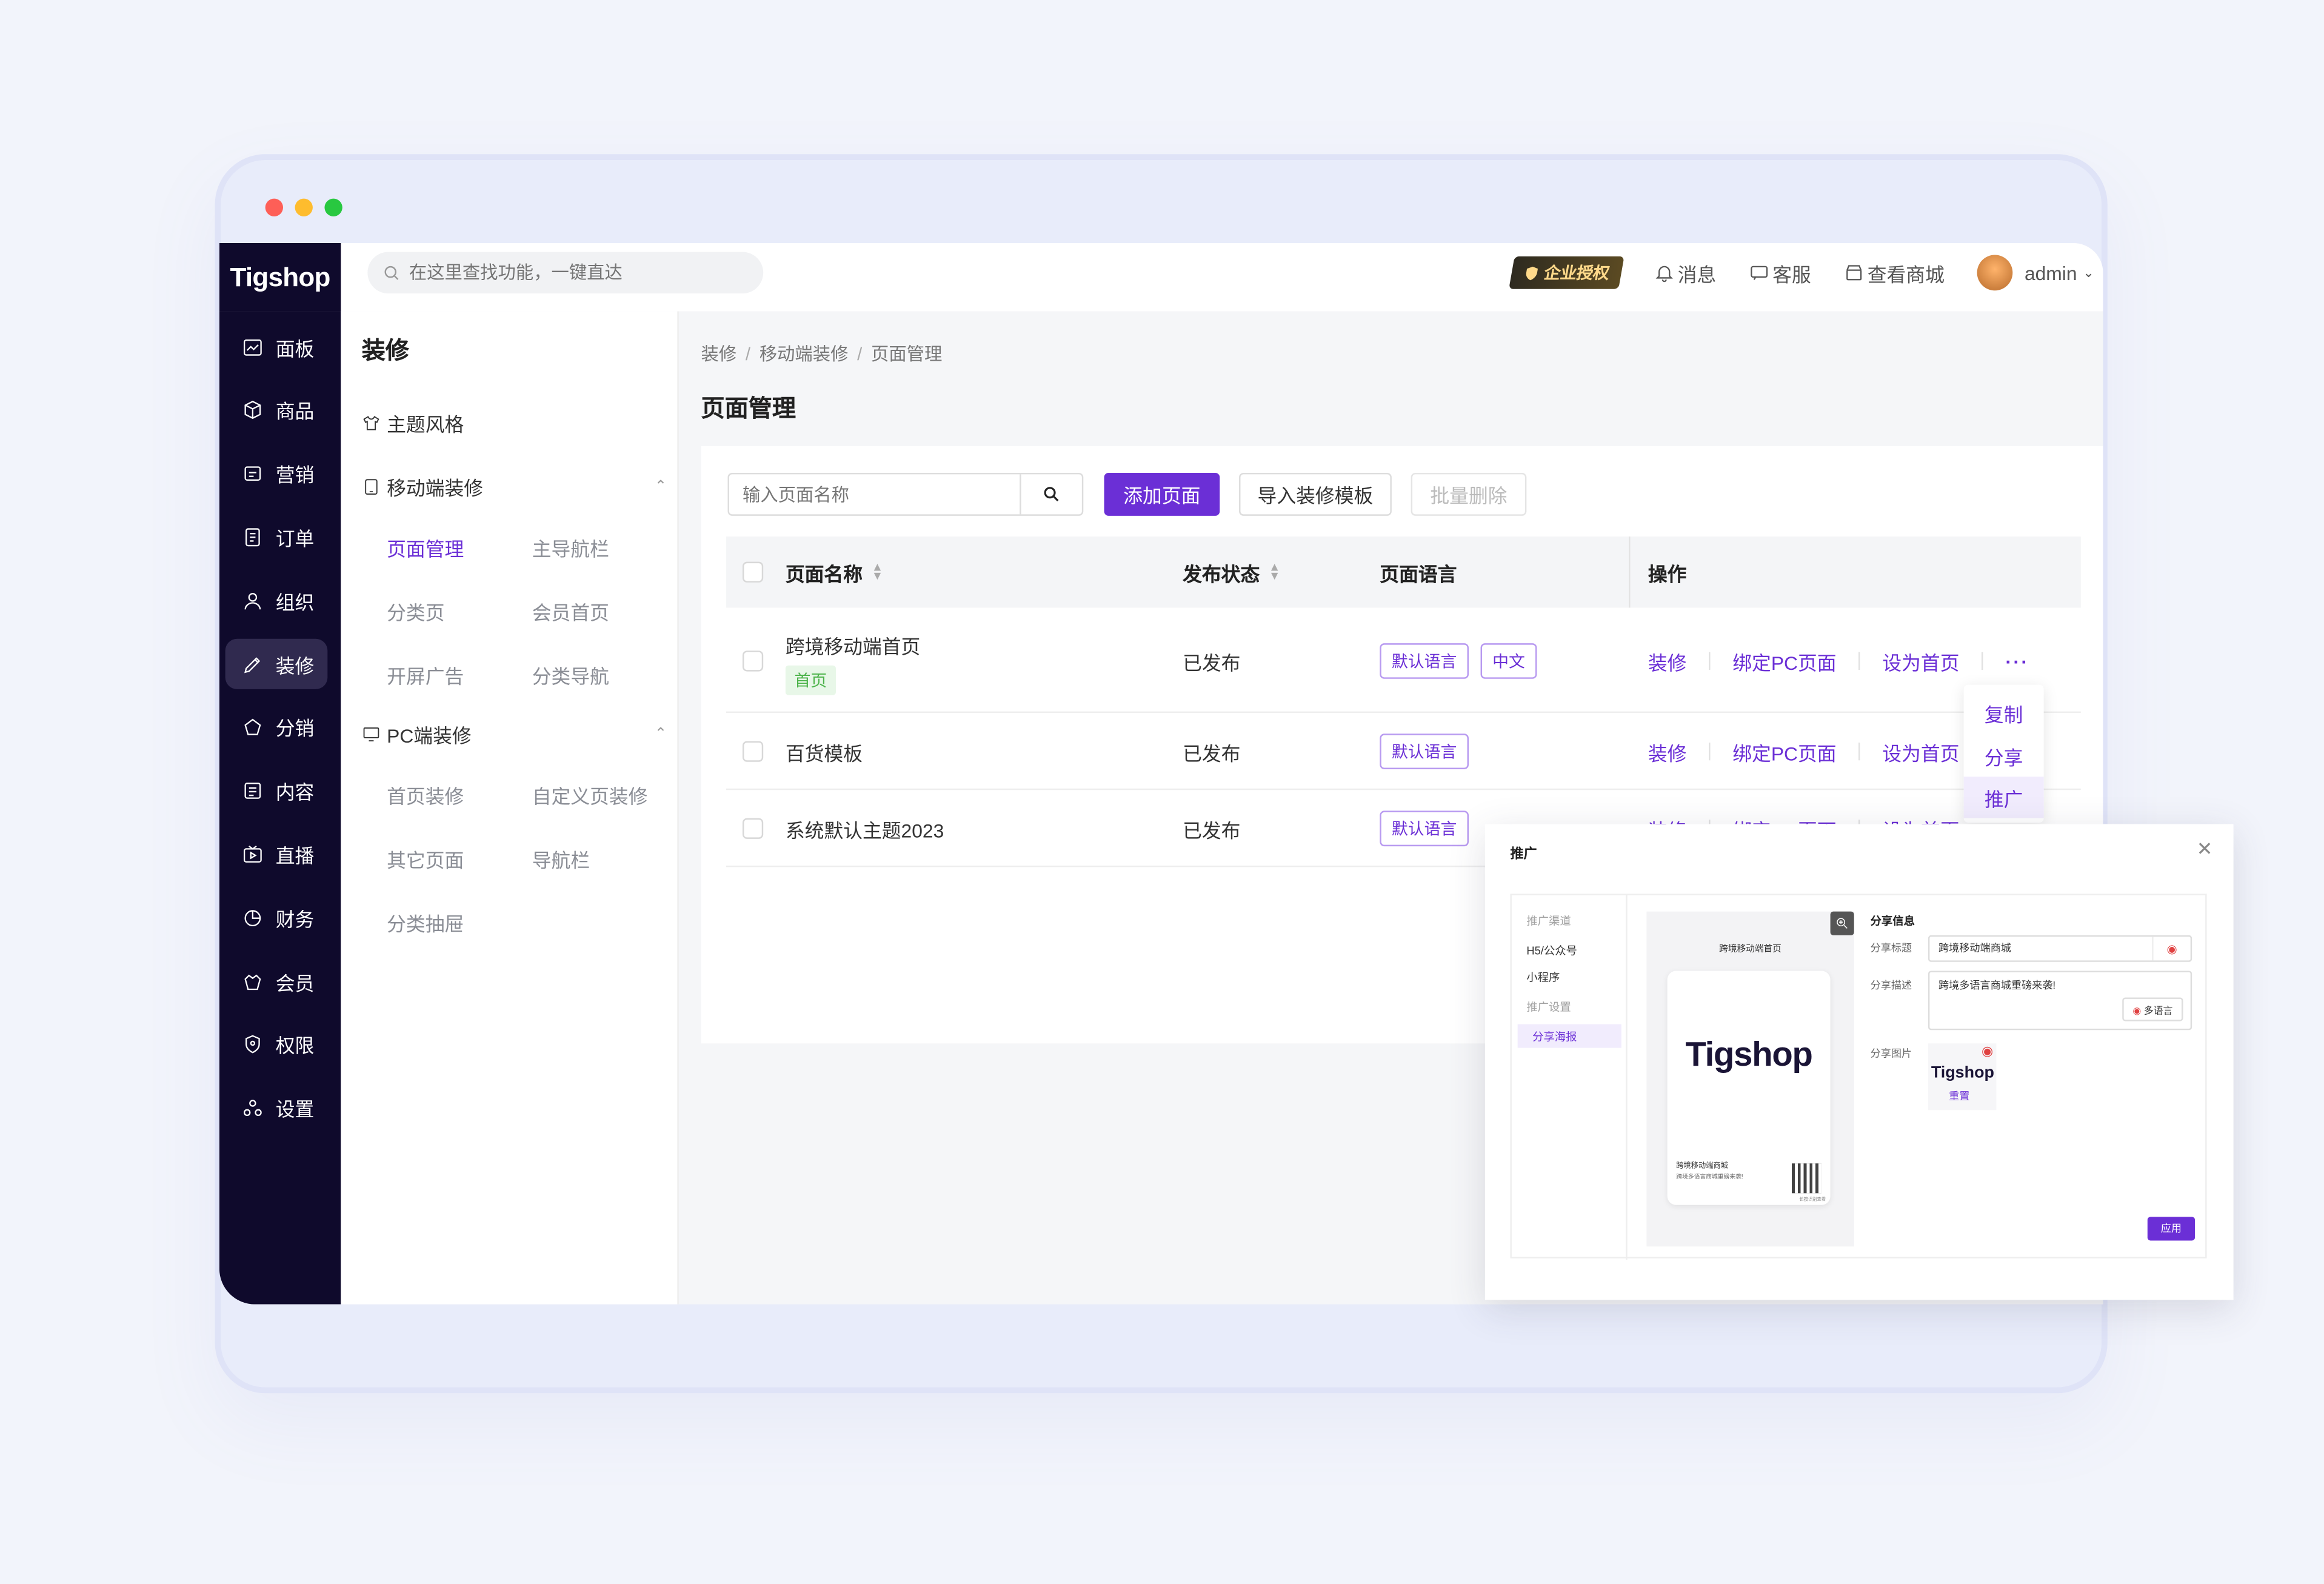 The width and height of the screenshot is (2324, 1584). Describe the element at coordinates (804, 354) in the screenshot. I see `breadcrumb-item: 移动端装修` at that location.